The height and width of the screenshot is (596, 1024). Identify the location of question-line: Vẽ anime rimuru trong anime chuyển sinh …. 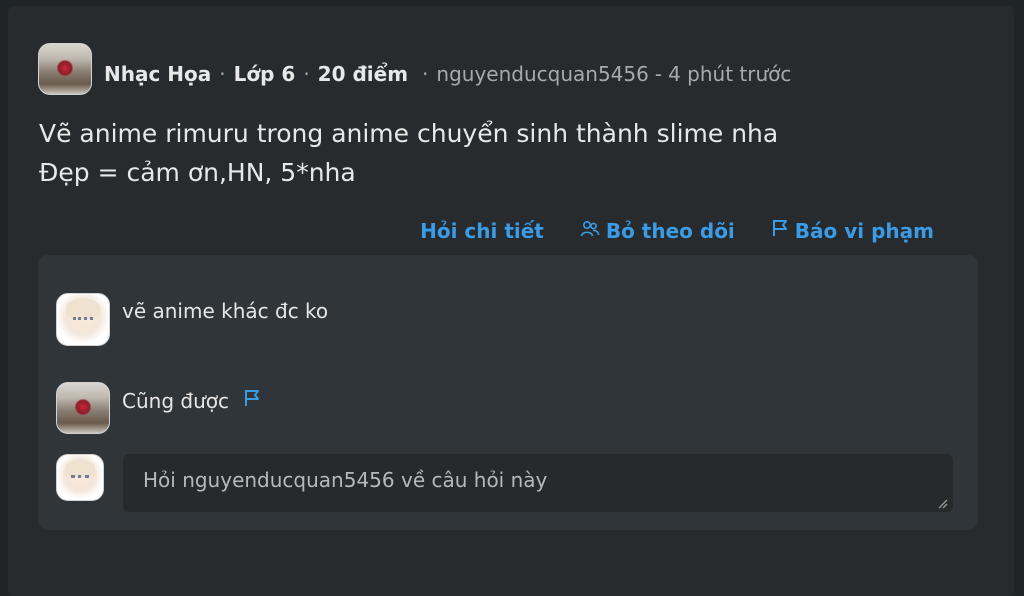
(409, 133).